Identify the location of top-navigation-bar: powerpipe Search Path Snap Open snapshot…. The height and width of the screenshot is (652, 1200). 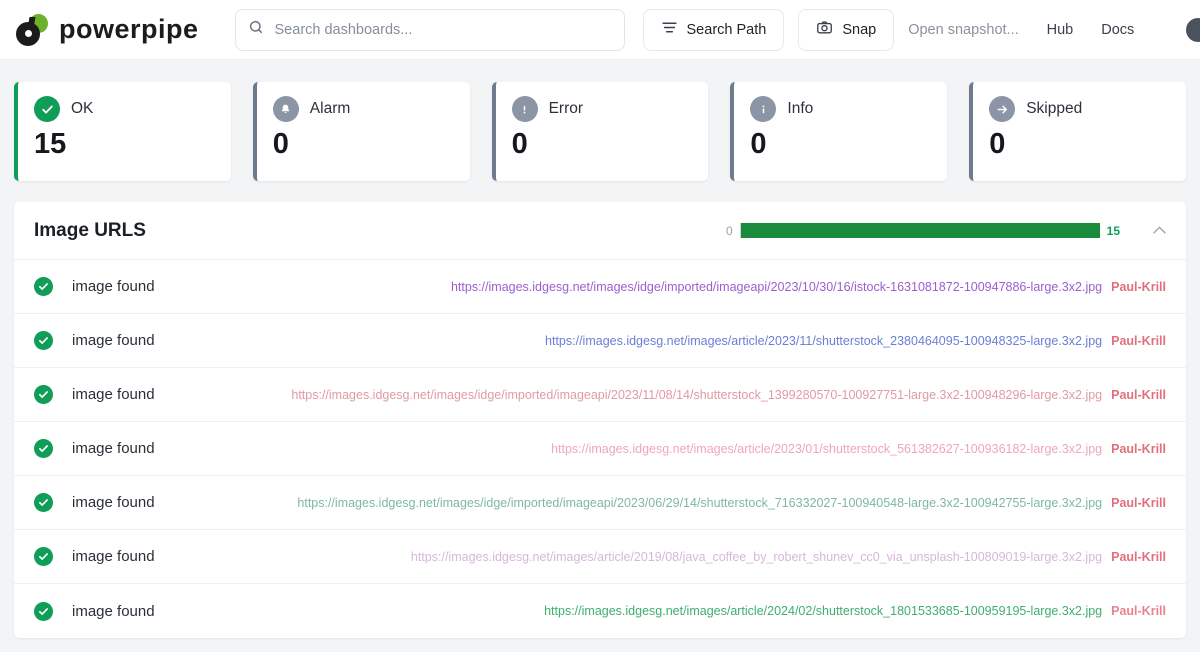
(600, 30).